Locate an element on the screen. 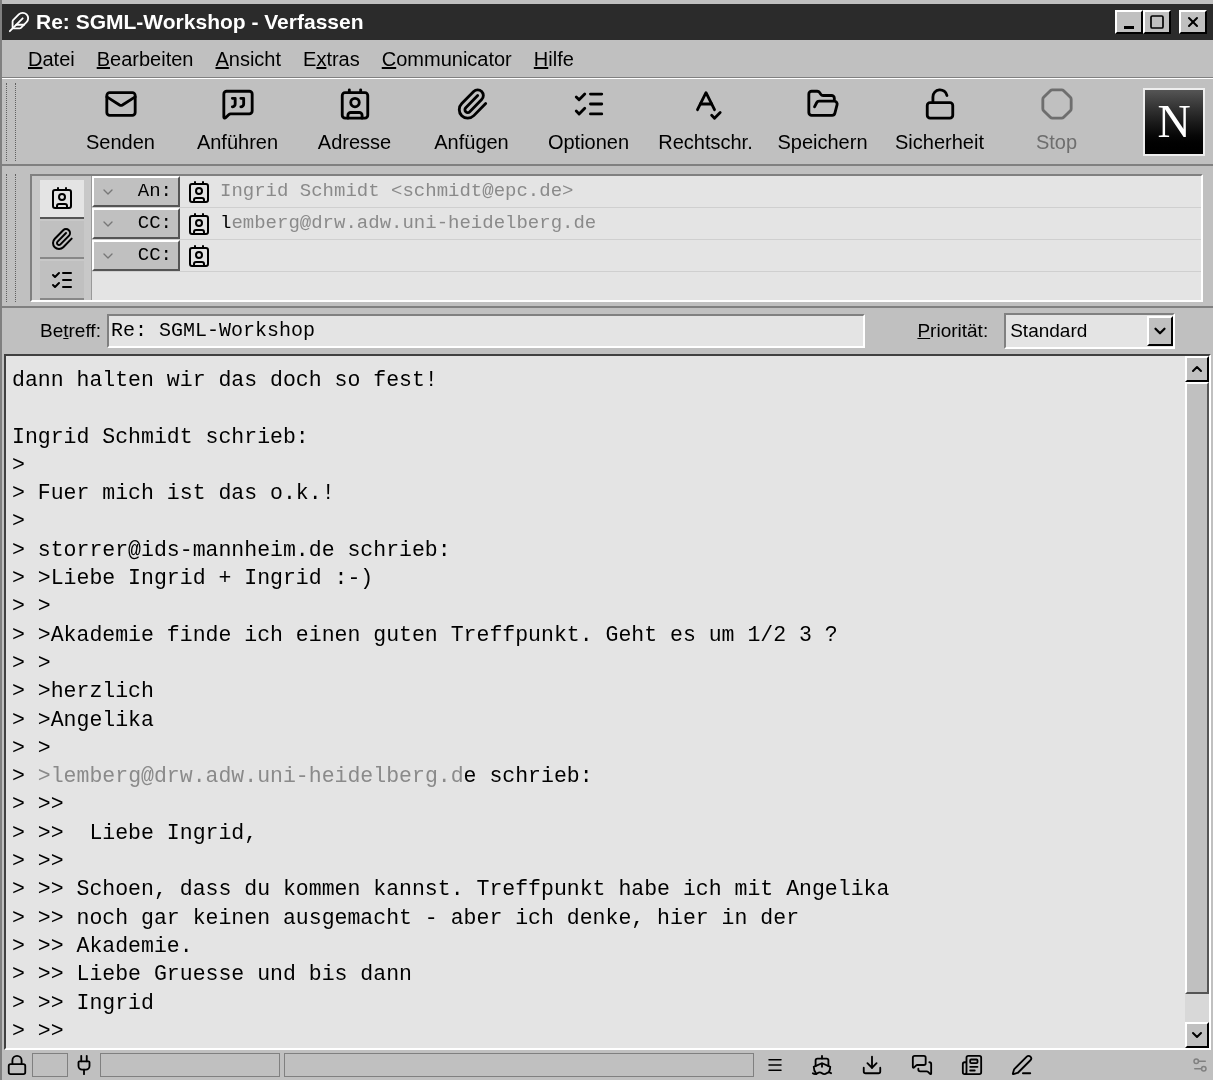 The height and width of the screenshot is (1080, 1213). menu-item: Ansicht is located at coordinates (248, 58).